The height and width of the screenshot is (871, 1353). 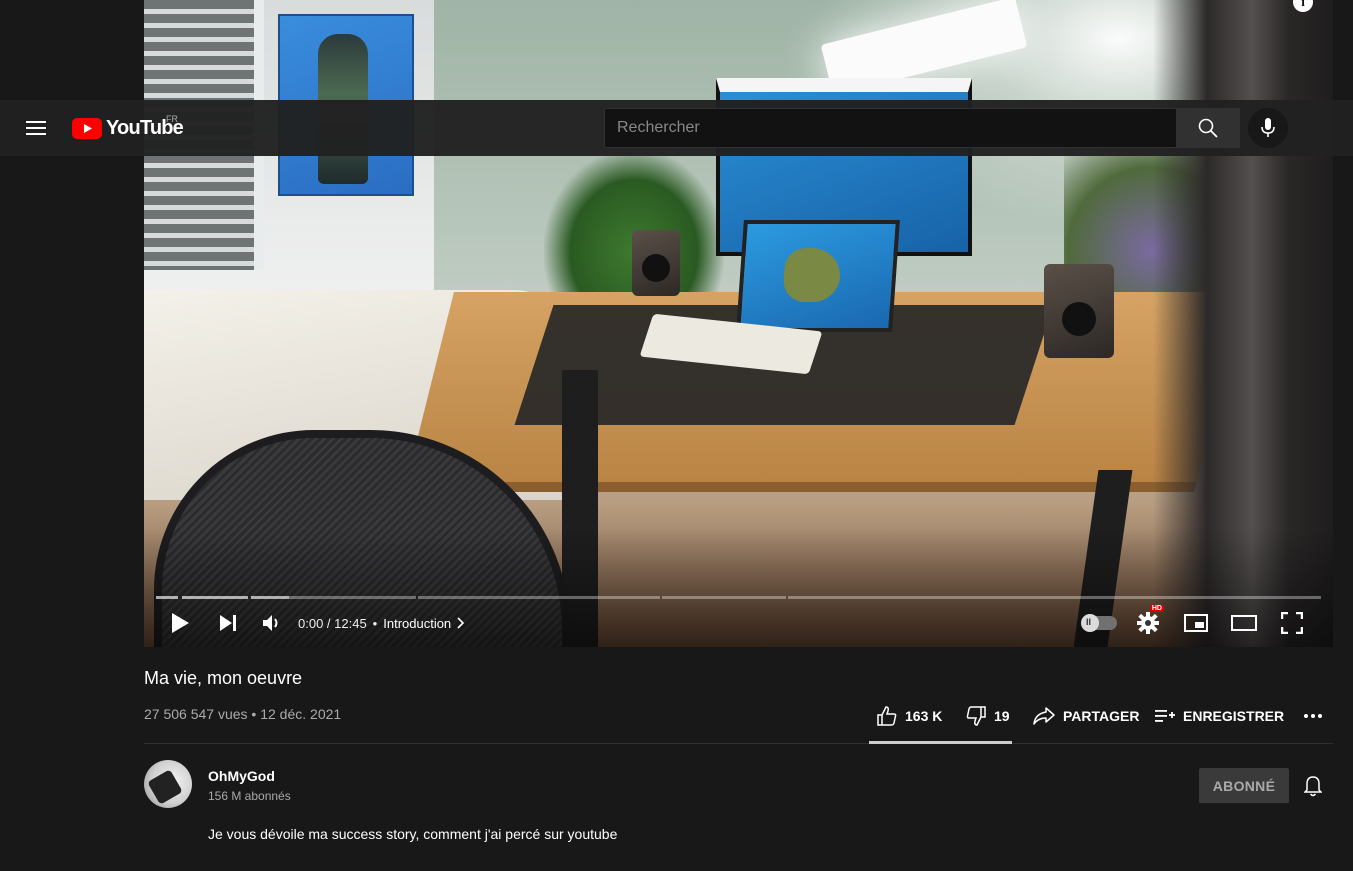 What do you see at coordinates (1165, 716) in the screenshot?
I see `playlist-add-icon` at bounding box center [1165, 716].